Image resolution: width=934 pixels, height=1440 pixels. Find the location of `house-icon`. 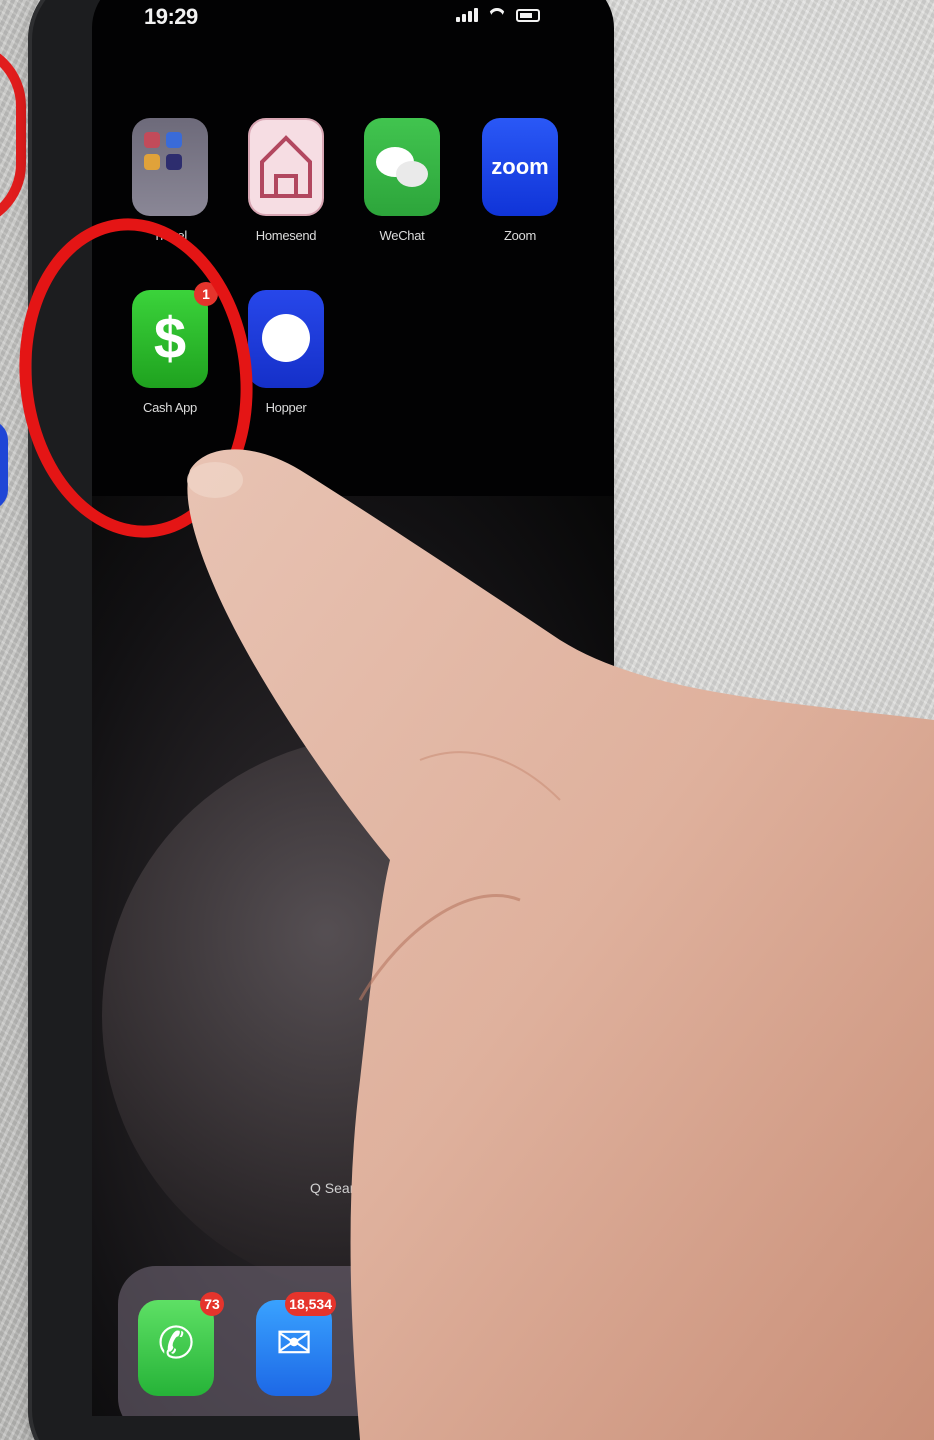

house-icon is located at coordinates (286, 167).